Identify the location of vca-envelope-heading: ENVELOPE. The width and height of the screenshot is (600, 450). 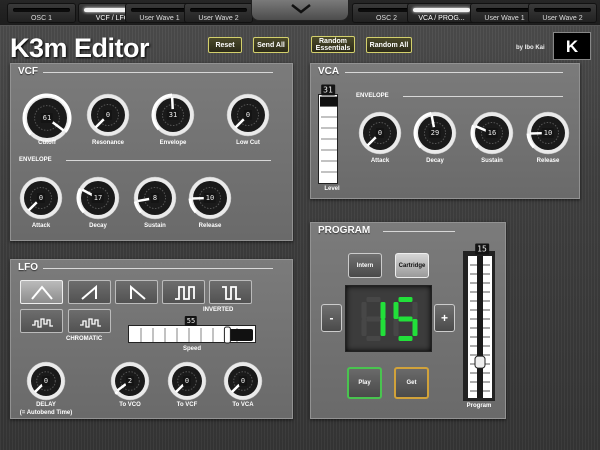
(372, 96).